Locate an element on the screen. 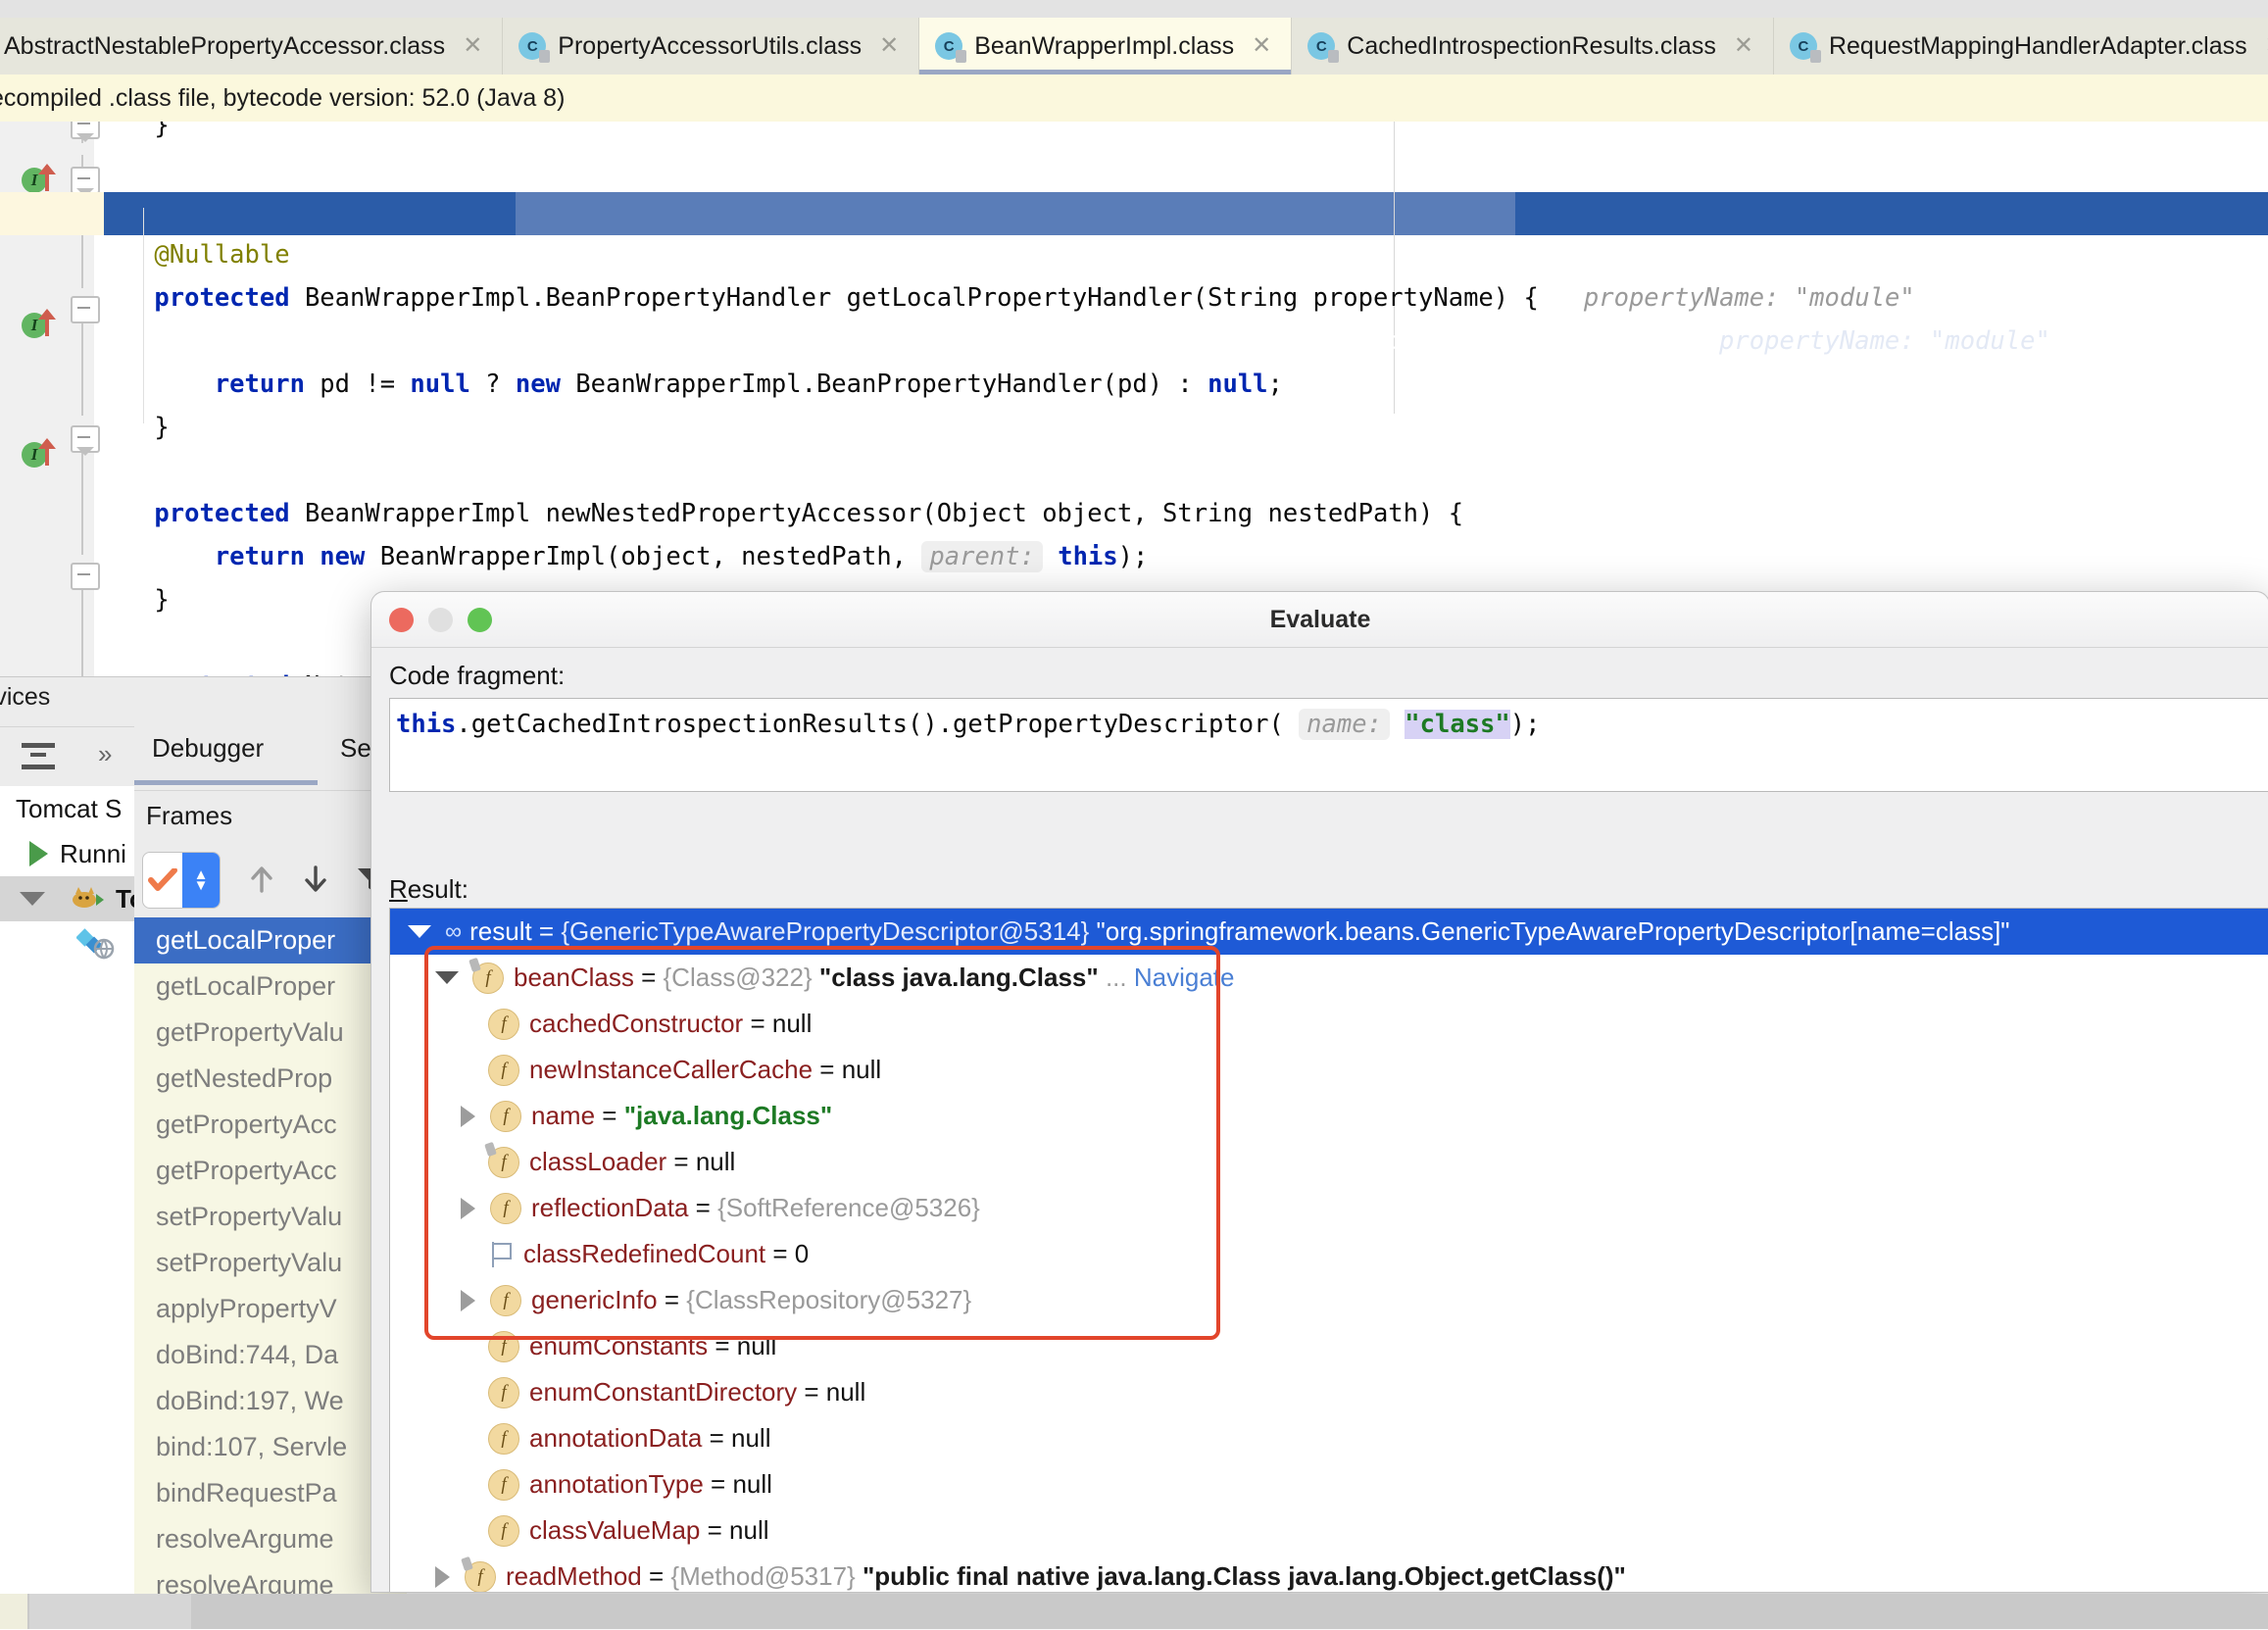  field-name: genericInfo is located at coordinates (594, 1299).